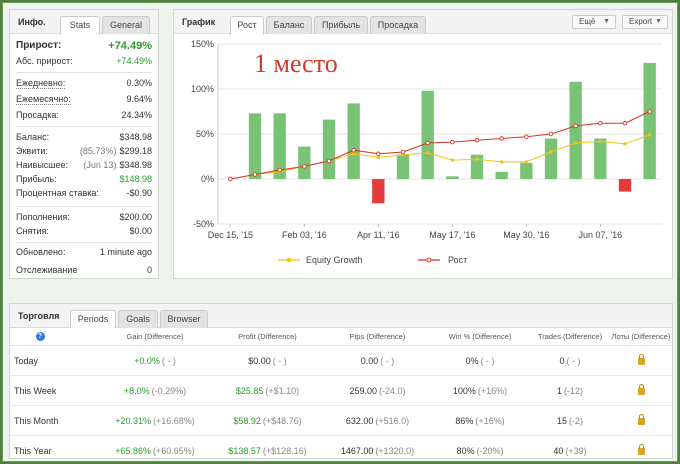 This screenshot has height=464, width=680. What do you see at coordinates (429, 260) in the screenshot?
I see `legend-growth-marker` at bounding box center [429, 260].